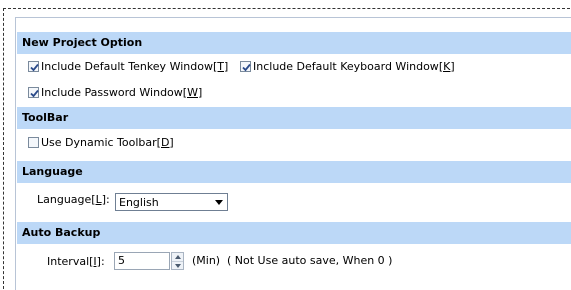 Image resolution: width=571 pixels, height=290 pixels. What do you see at coordinates (139, 202) in the screenshot?
I see `language-selected-value: English` at bounding box center [139, 202].